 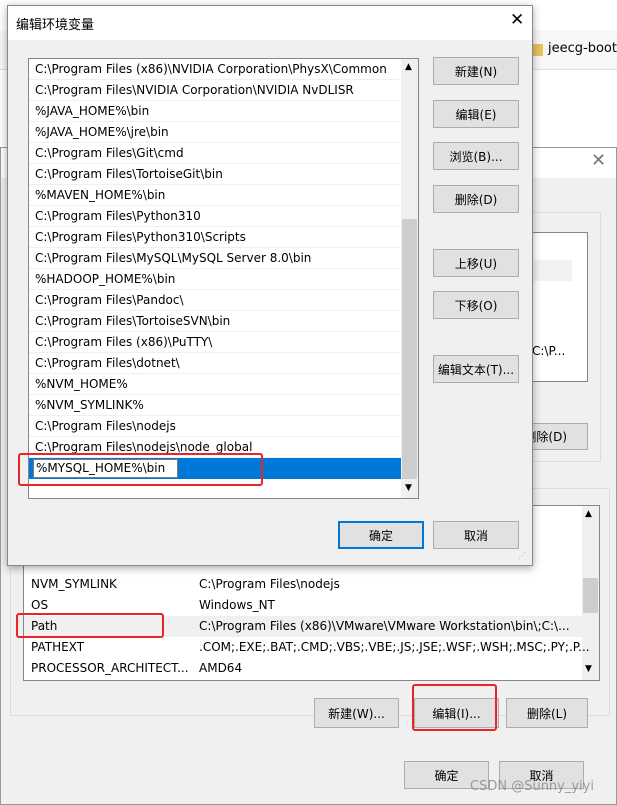 I want to click on path-item: C:\Program Files\nodejs, so click(x=215, y=426).